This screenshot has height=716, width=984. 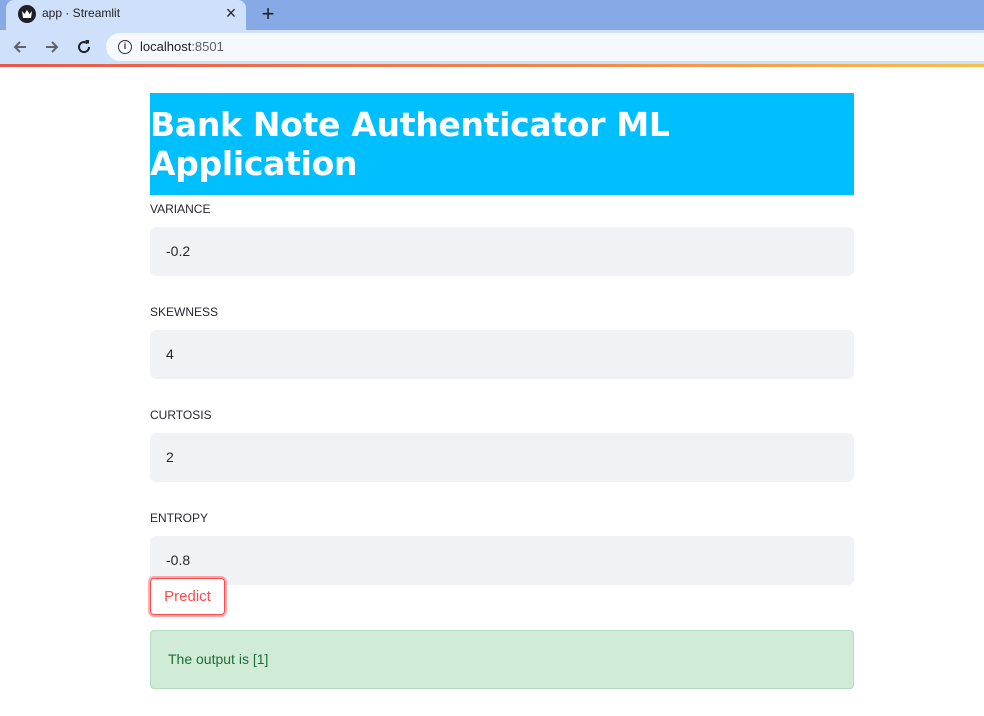 What do you see at coordinates (27, 14) in the screenshot?
I see `streamlit-favicon-icon` at bounding box center [27, 14].